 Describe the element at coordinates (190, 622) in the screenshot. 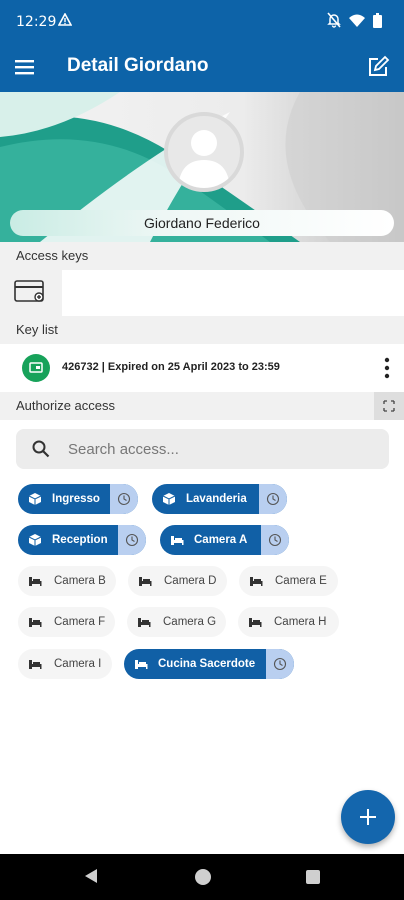

I see `chip-label: Camera G` at that location.